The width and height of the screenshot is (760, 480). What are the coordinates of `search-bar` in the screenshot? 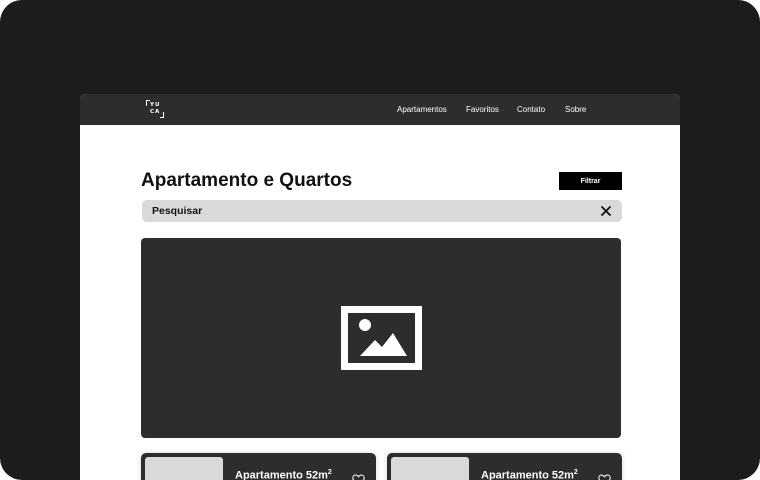 It's located at (382, 211).